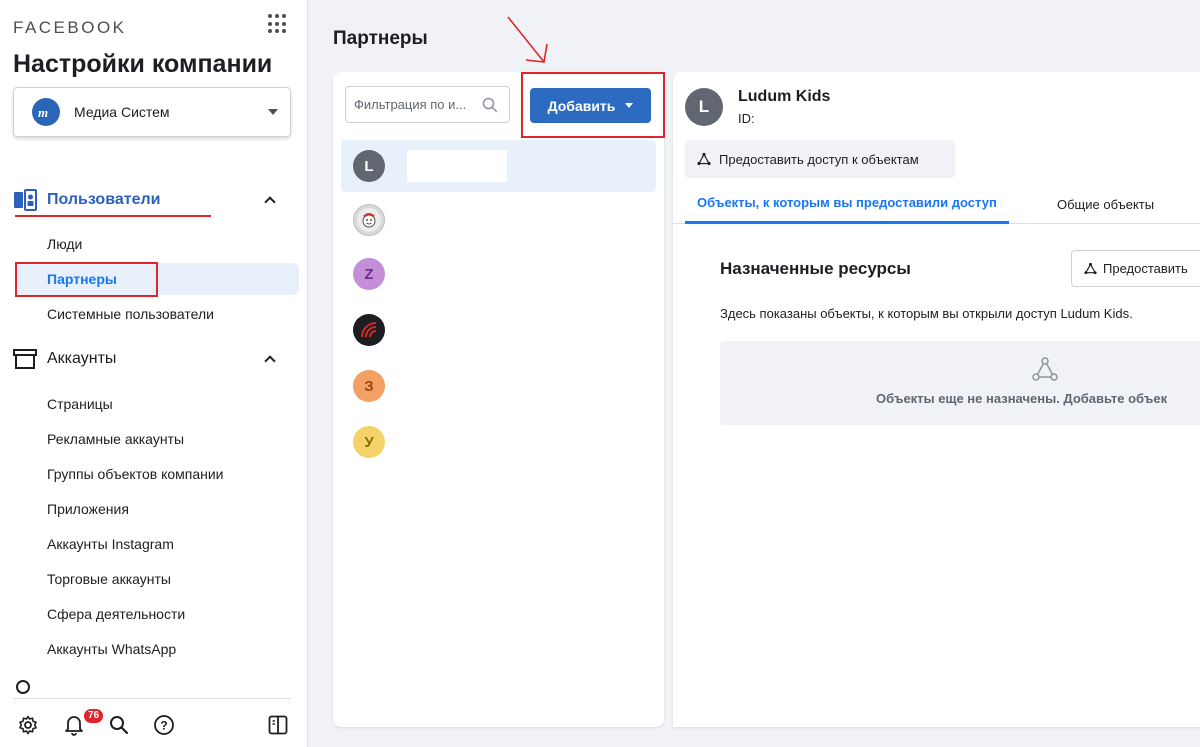 This screenshot has height=747, width=1200. I want to click on nav-section-label: Аккаунты, so click(82, 358).